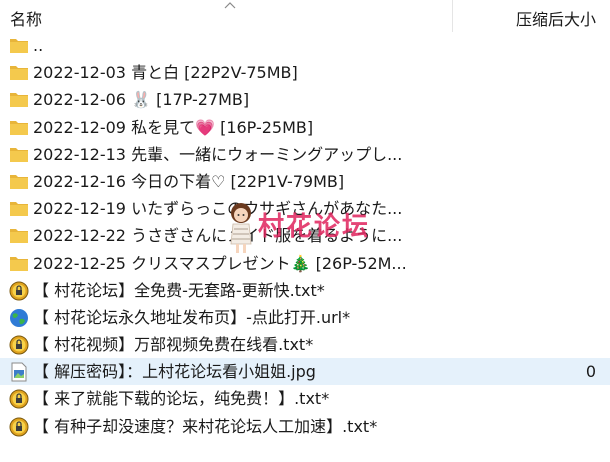  What do you see at coordinates (230, 5) in the screenshot?
I see `sort-ascending-icon` at bounding box center [230, 5].